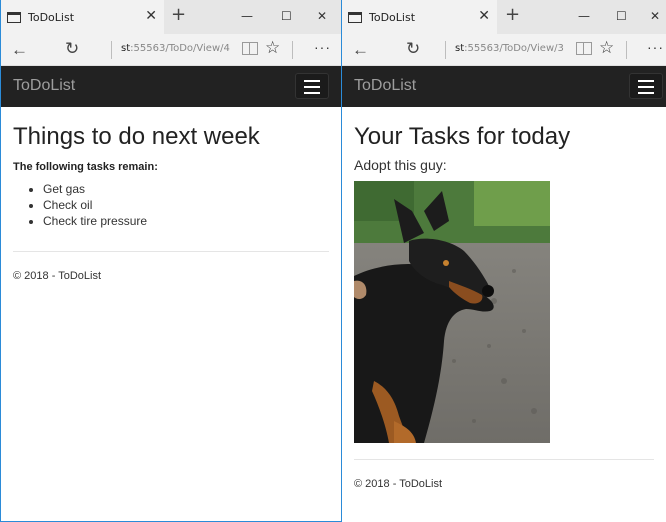  What do you see at coordinates (186, 221) in the screenshot?
I see `task-item: Check tire pressure` at bounding box center [186, 221].